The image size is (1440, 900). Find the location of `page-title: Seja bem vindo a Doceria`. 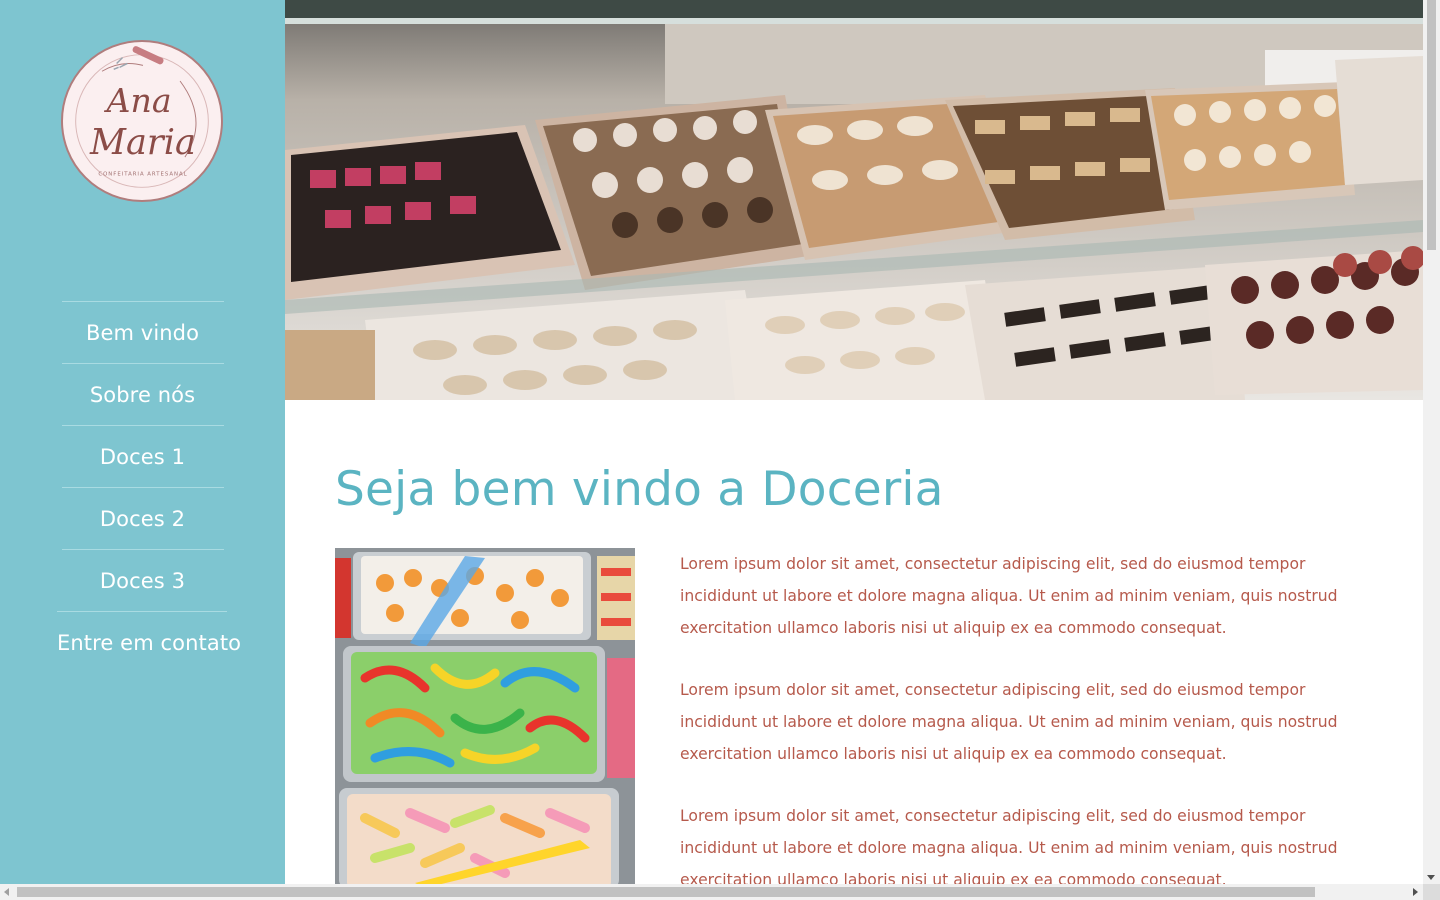

page-title: Seja bem vindo a Doceria is located at coordinates (639, 489).